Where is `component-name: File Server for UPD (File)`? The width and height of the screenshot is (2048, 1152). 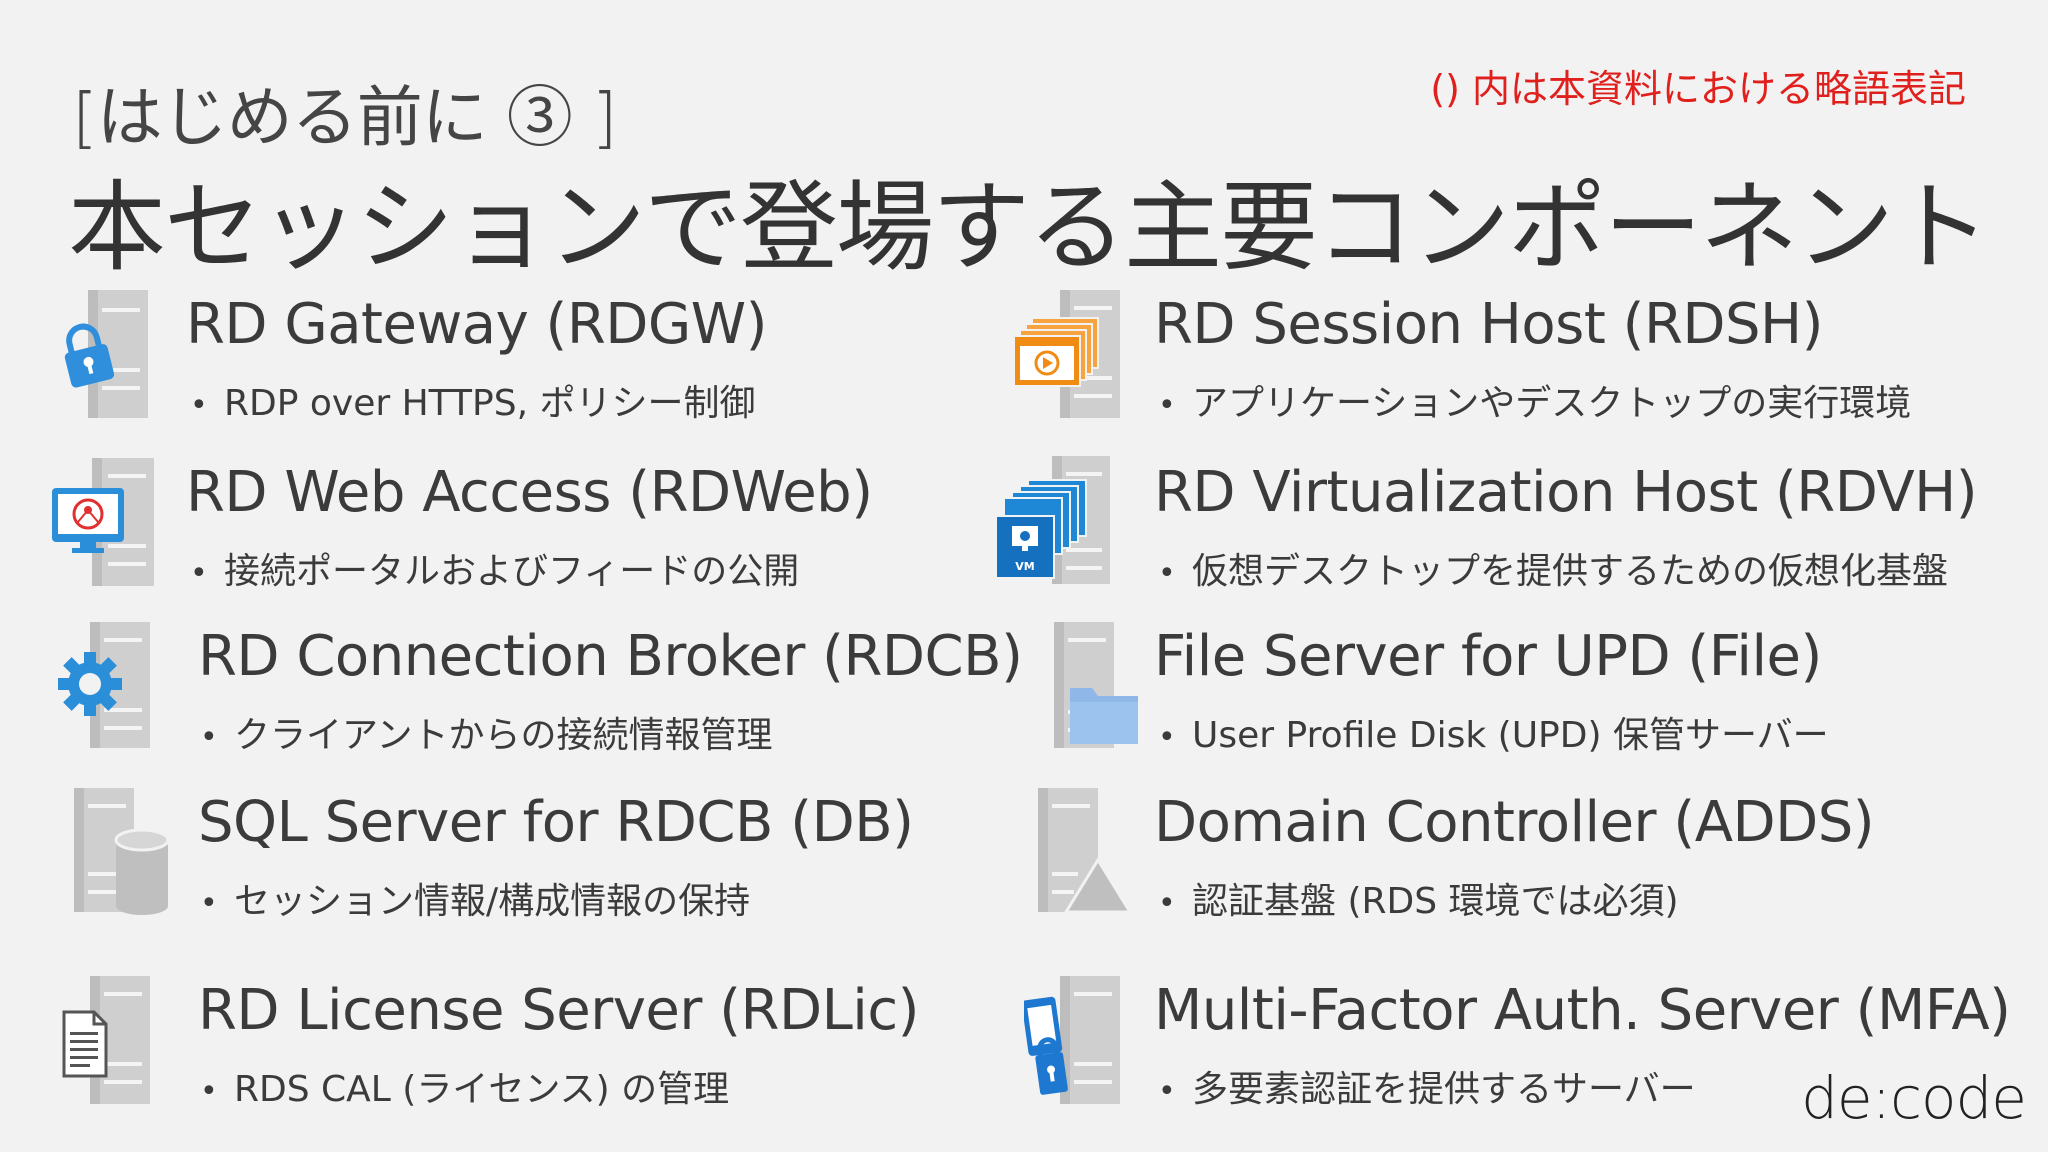
component-name: File Server for UPD (File) is located at coordinates (1488, 656).